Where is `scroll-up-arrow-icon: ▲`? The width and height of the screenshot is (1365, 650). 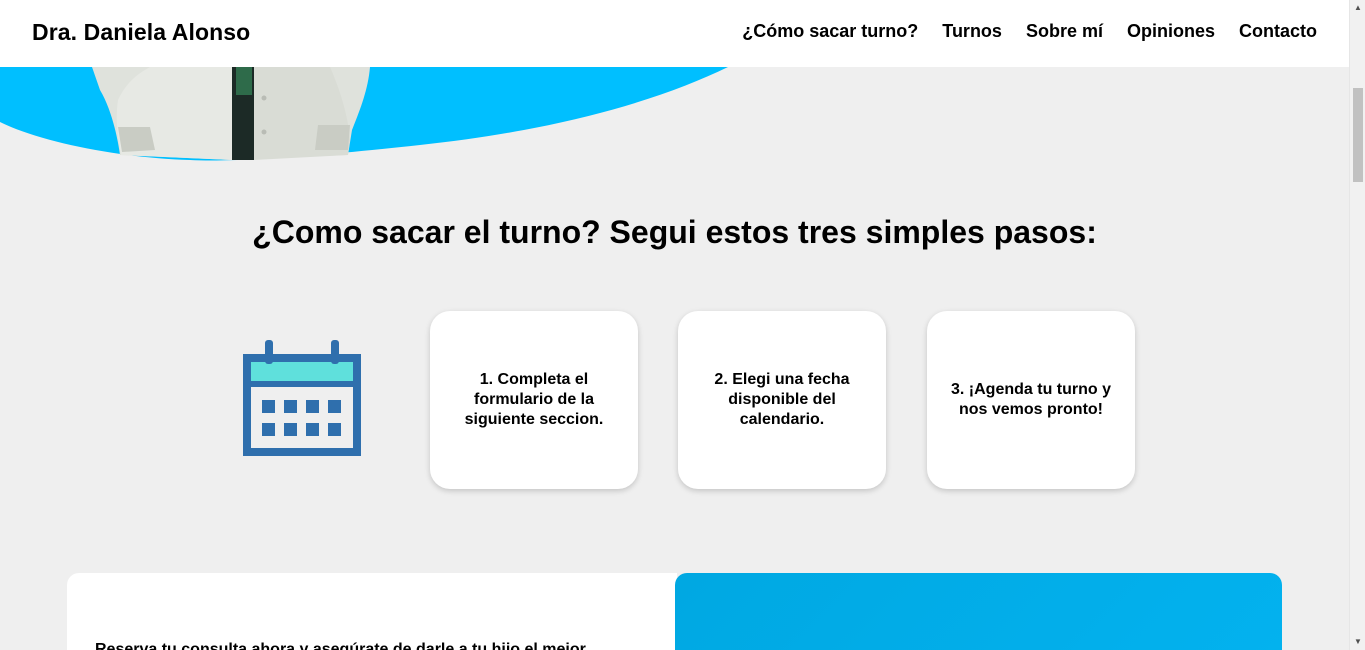 scroll-up-arrow-icon: ▲ is located at coordinates (1357, 8).